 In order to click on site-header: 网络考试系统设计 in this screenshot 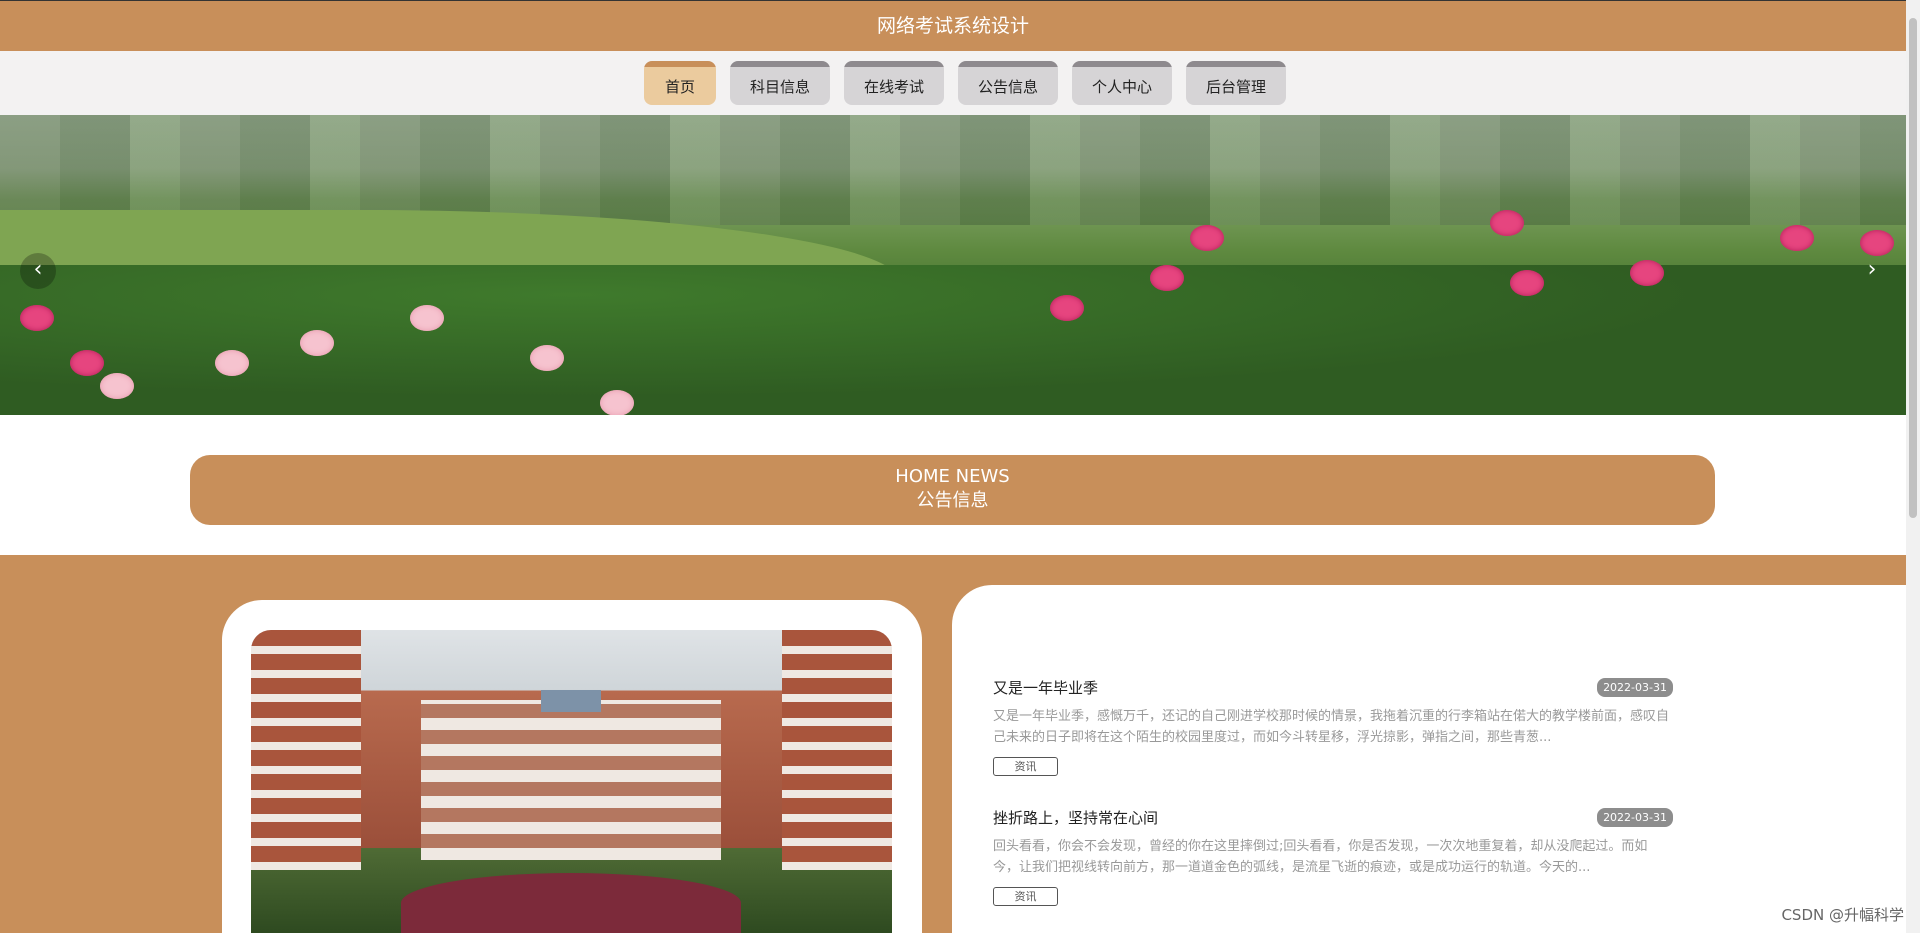, I will do `click(953, 25)`.